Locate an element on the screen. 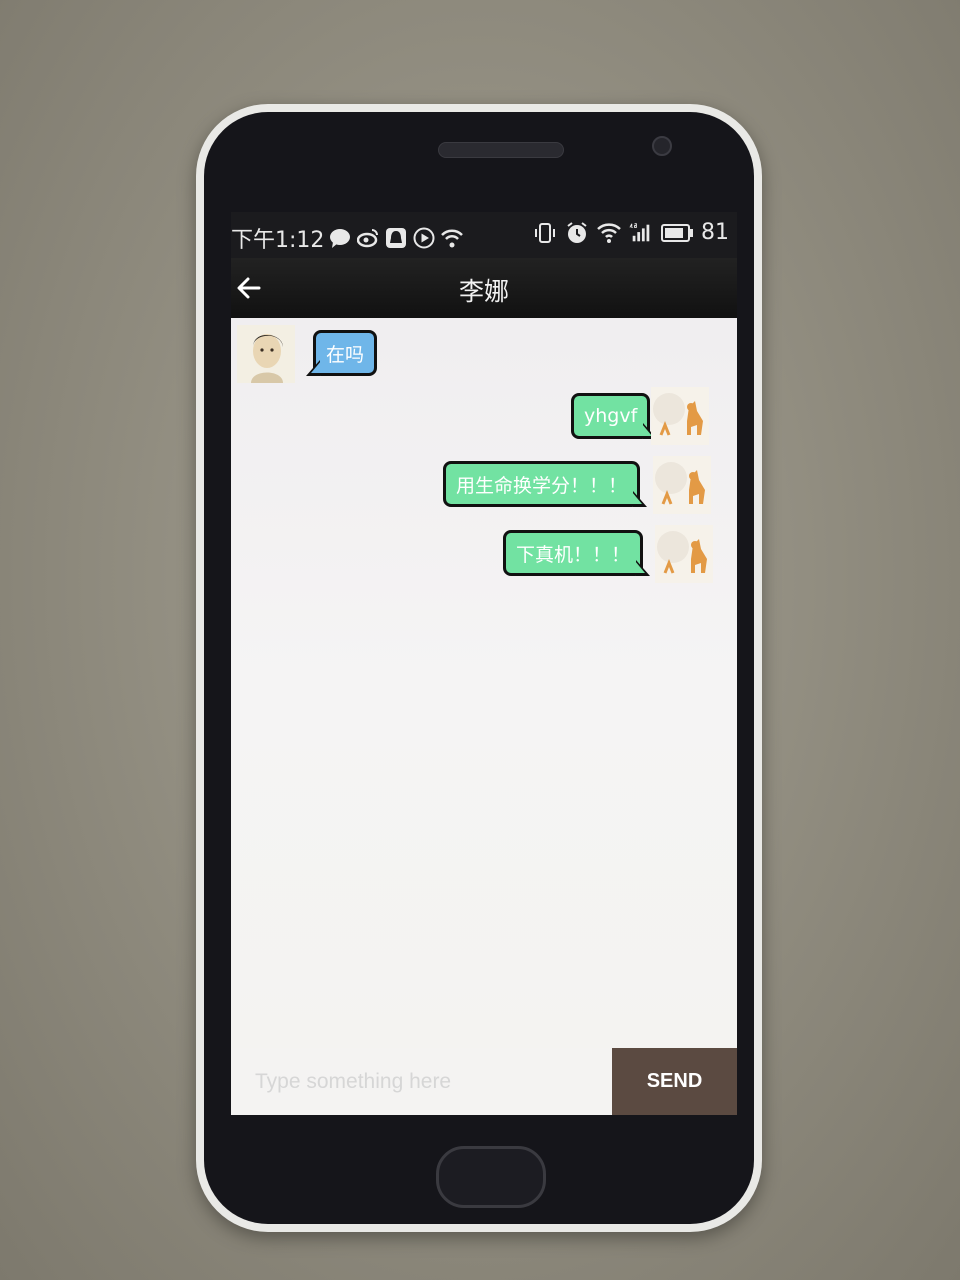 This screenshot has height=1280, width=960. earpiece-speaker is located at coordinates (501, 150).